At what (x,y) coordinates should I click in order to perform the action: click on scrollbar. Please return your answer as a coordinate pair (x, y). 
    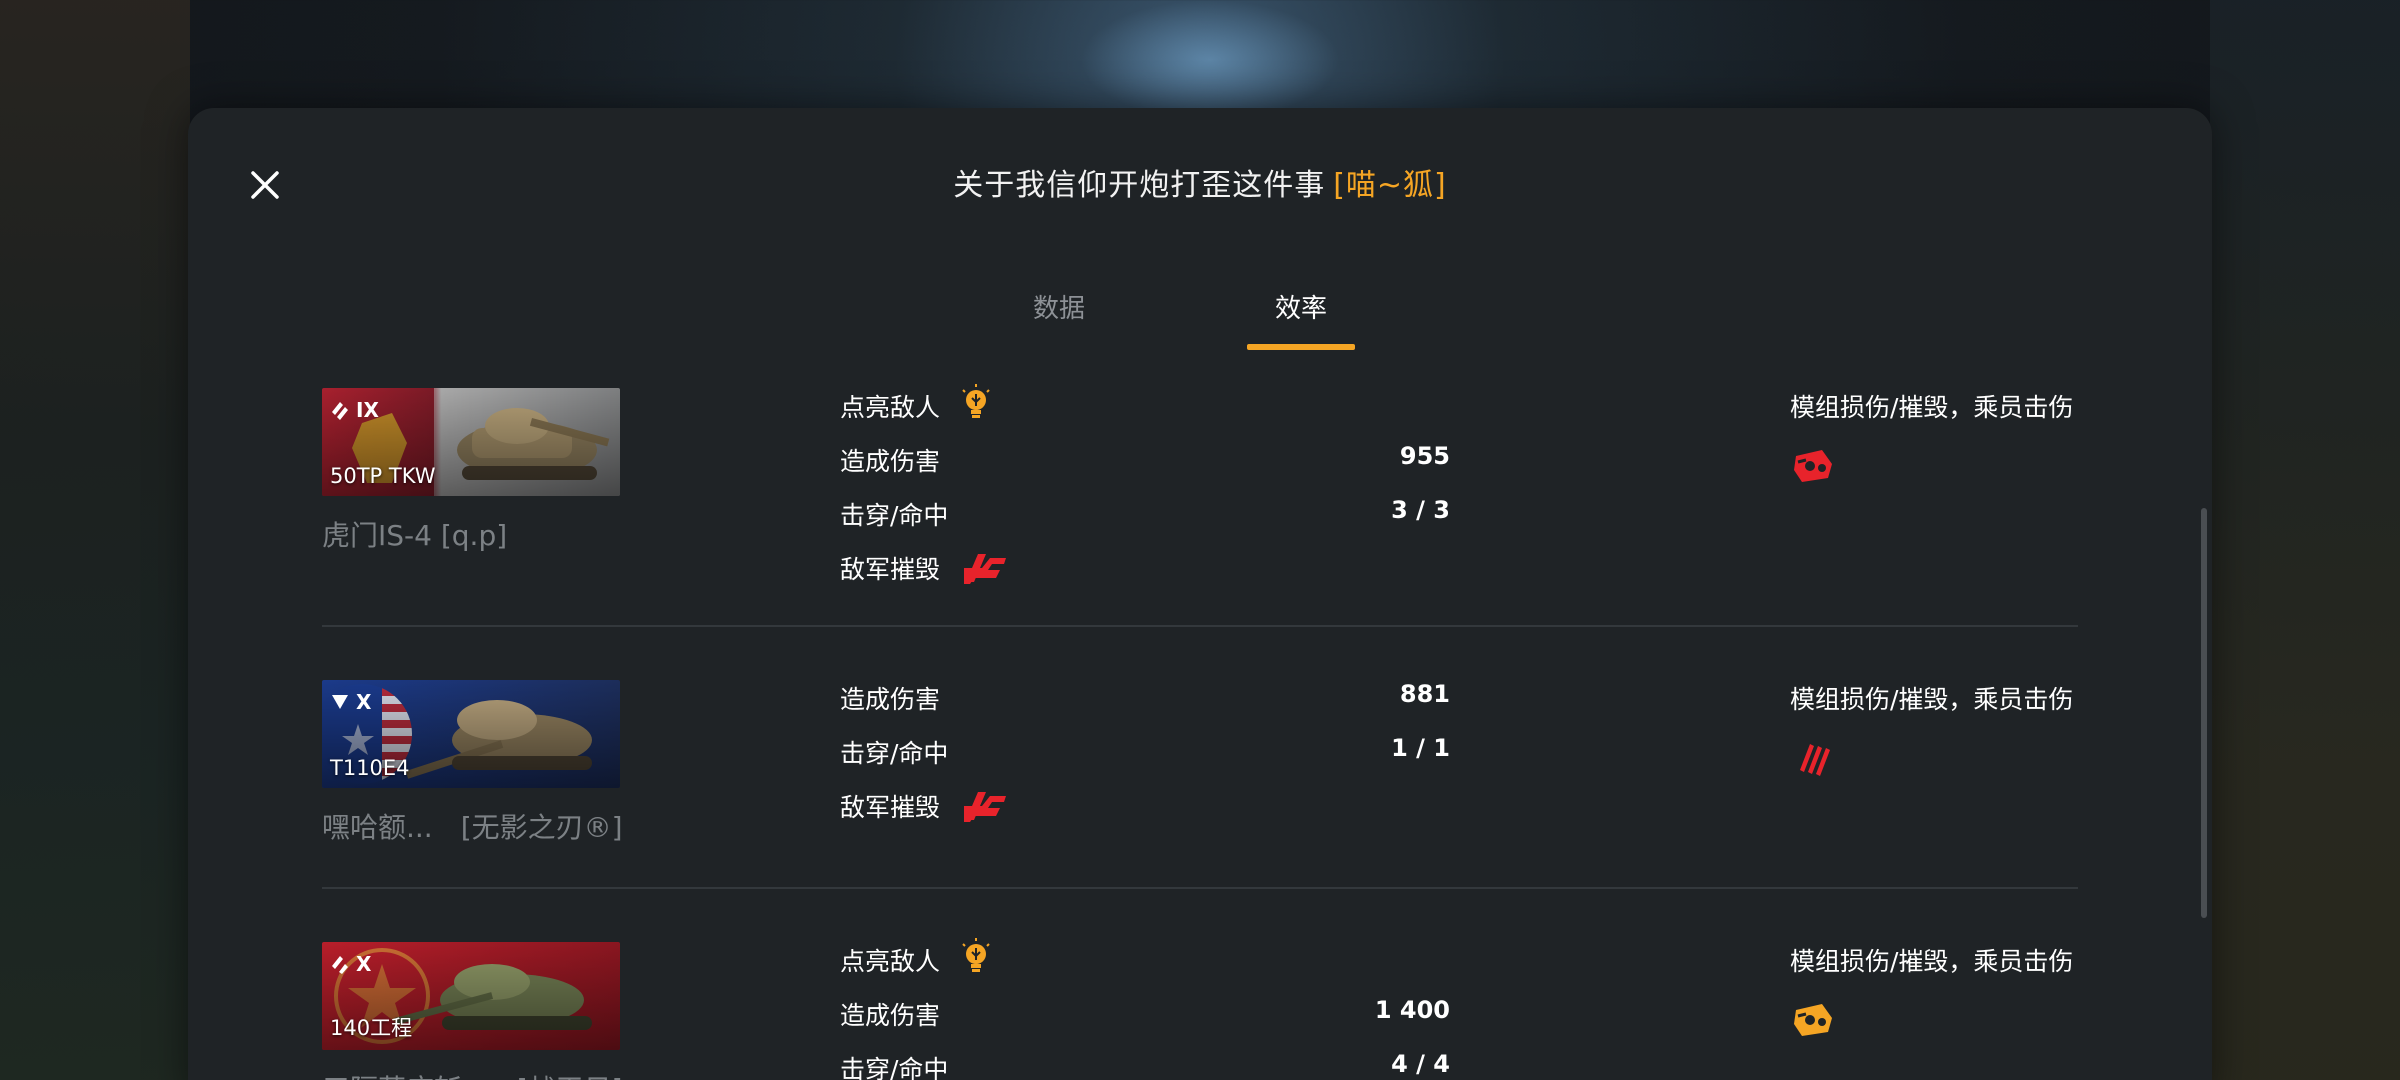
    Looking at the image, I should click on (2204, 713).